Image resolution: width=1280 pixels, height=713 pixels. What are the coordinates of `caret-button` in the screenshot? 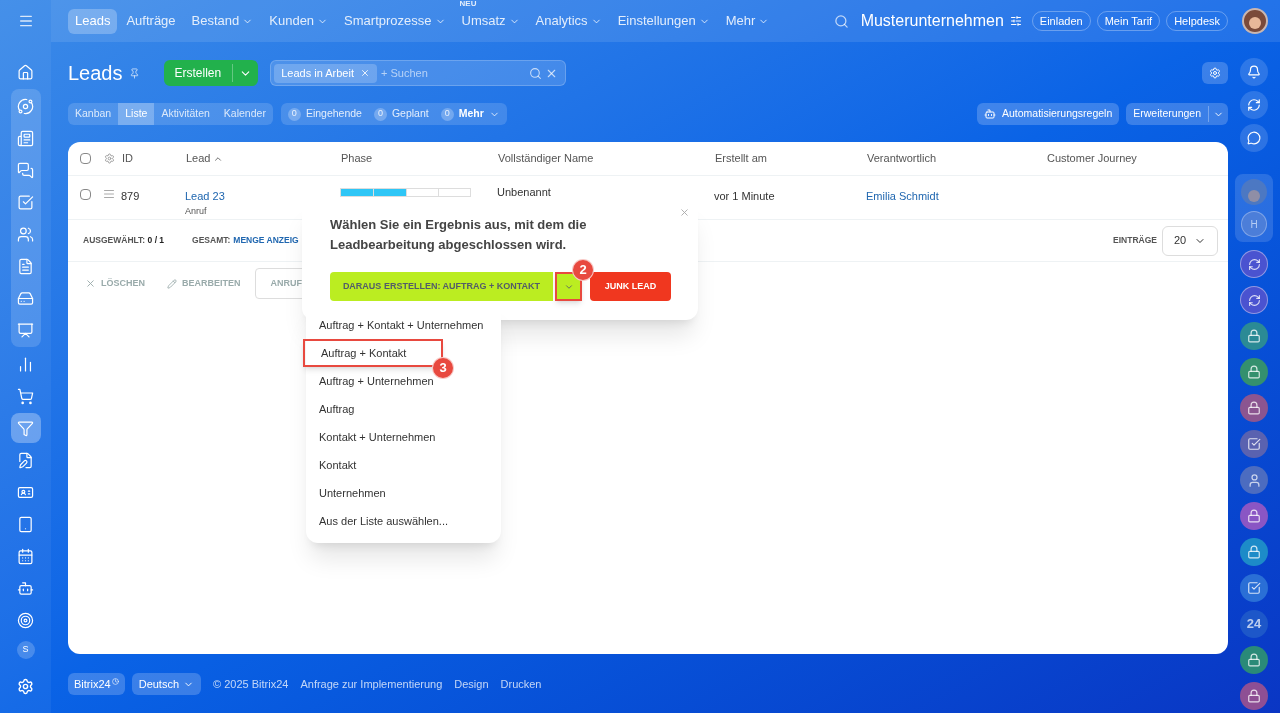 It's located at (568, 286).